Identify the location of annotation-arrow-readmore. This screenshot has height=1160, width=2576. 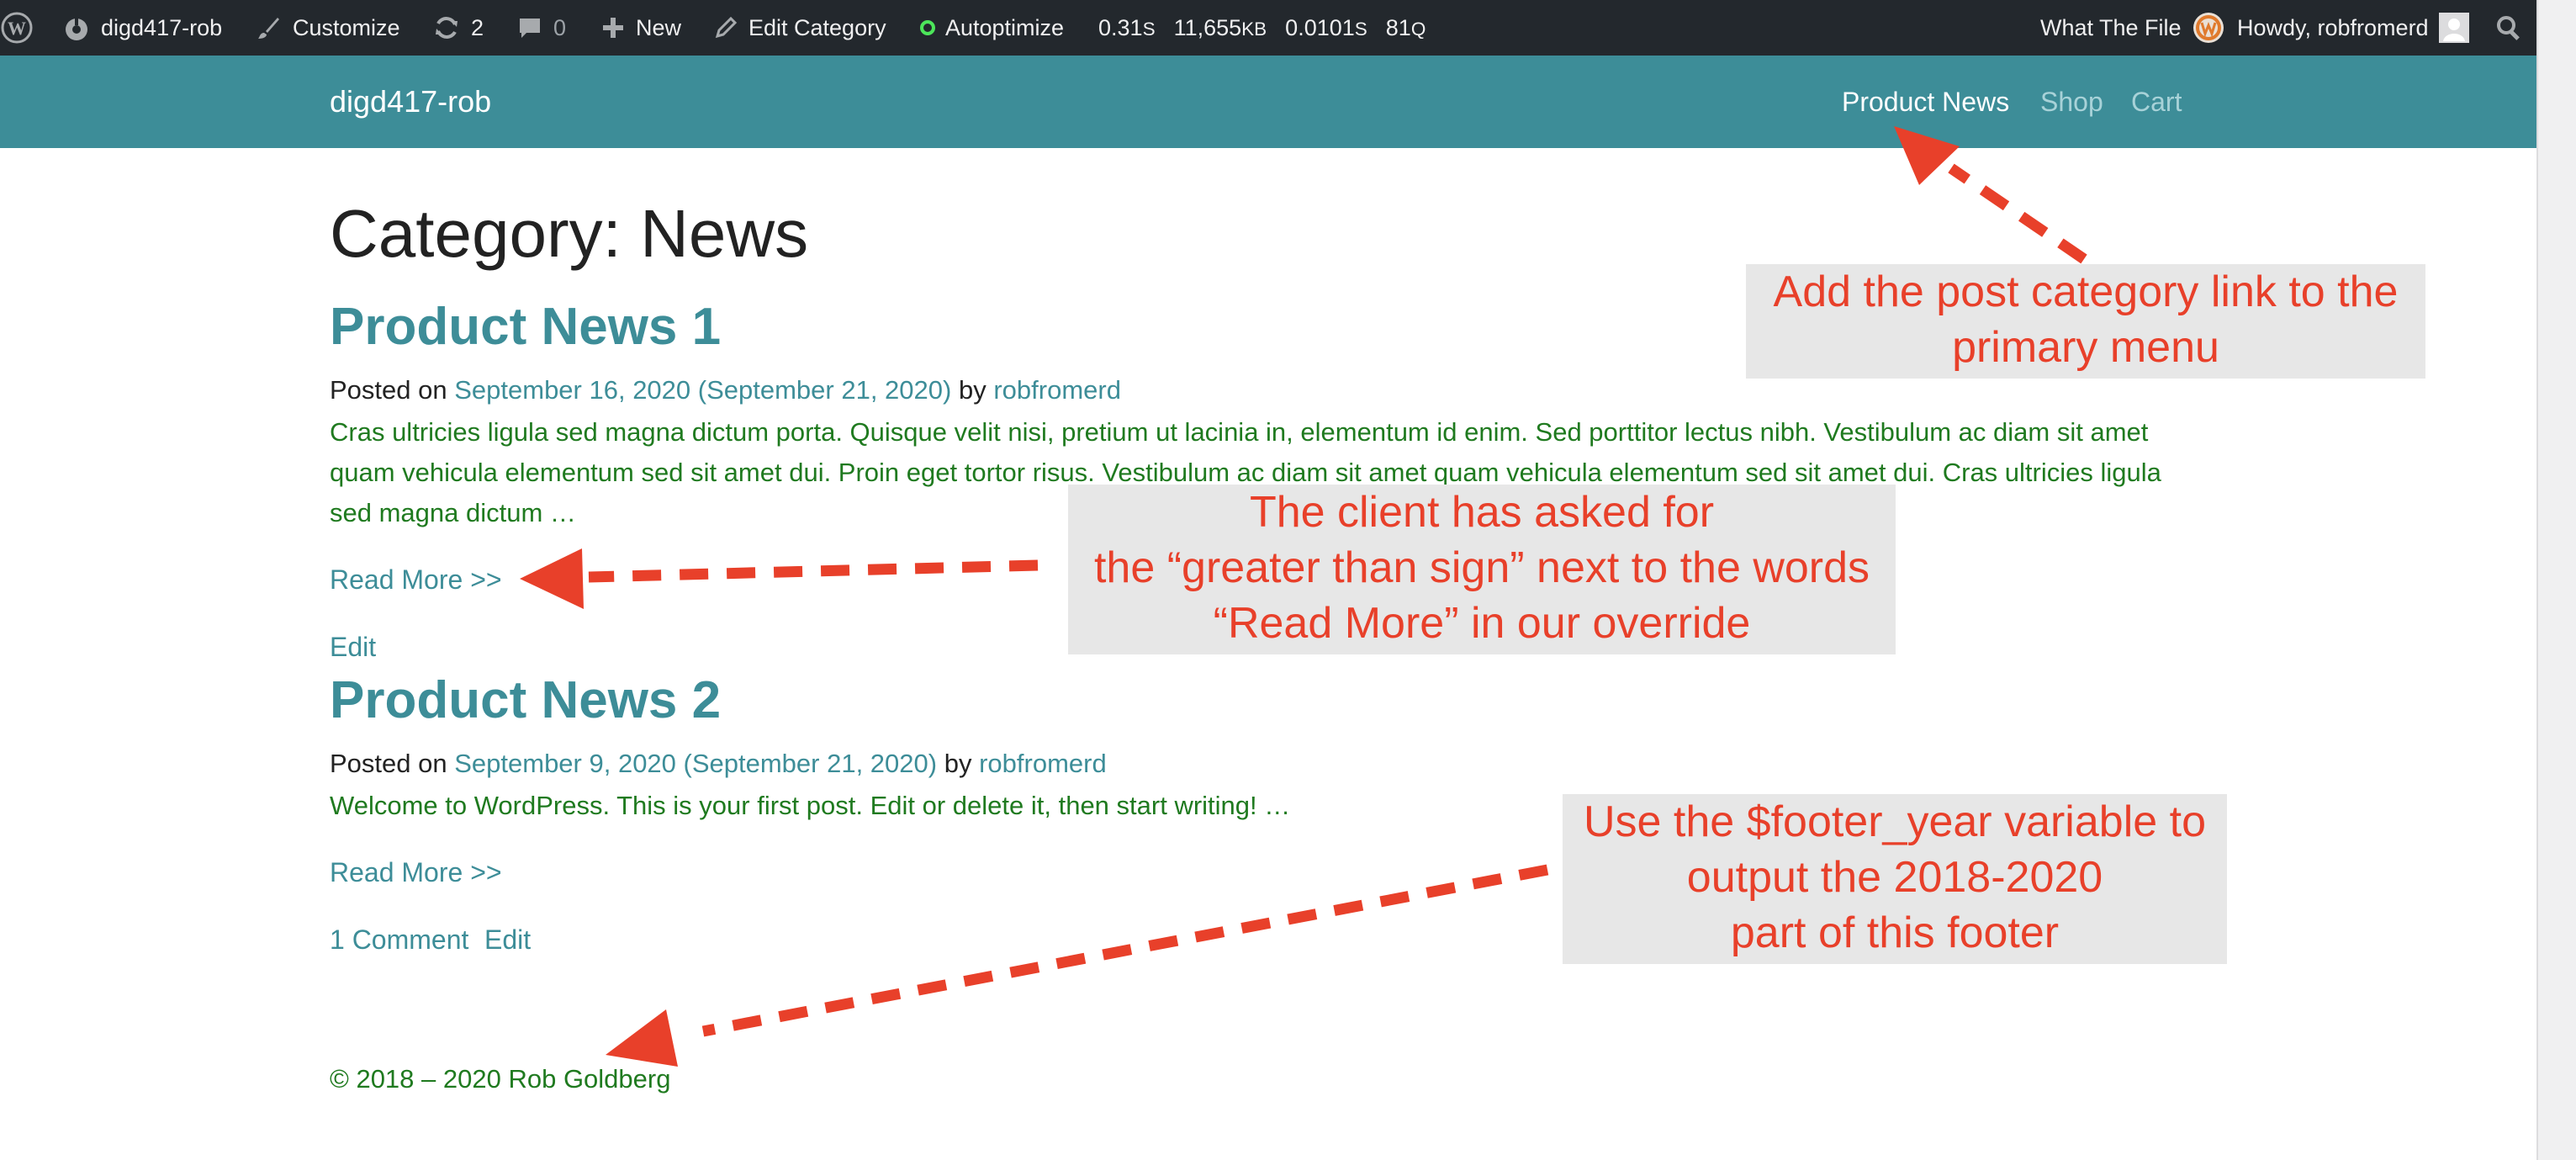
(813, 571).